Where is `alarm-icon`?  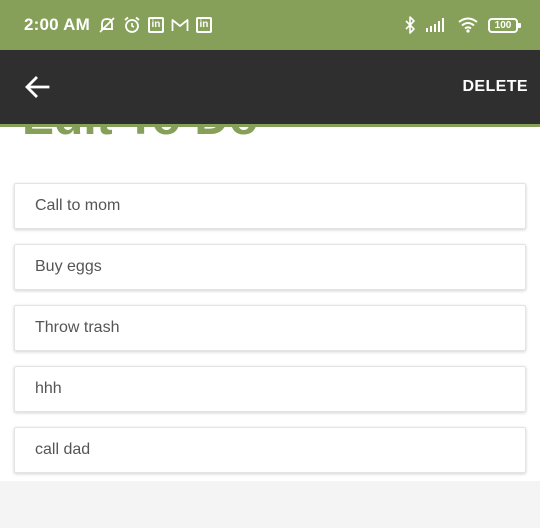 alarm-icon is located at coordinates (132, 25).